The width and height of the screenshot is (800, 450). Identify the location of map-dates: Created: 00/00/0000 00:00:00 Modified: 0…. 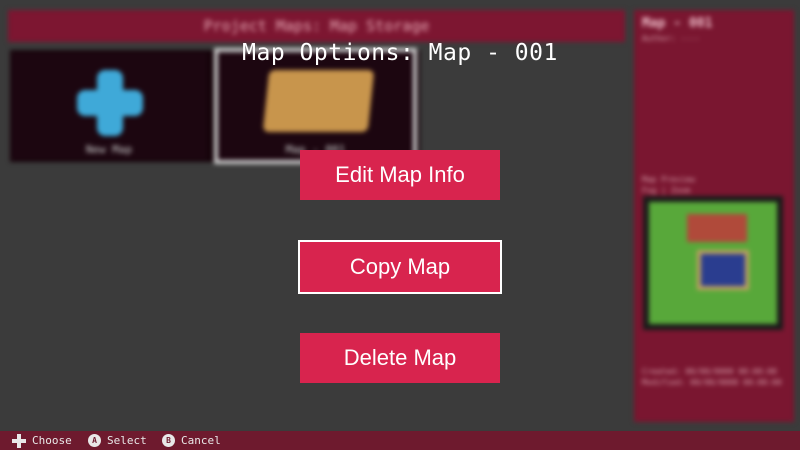
(712, 377).